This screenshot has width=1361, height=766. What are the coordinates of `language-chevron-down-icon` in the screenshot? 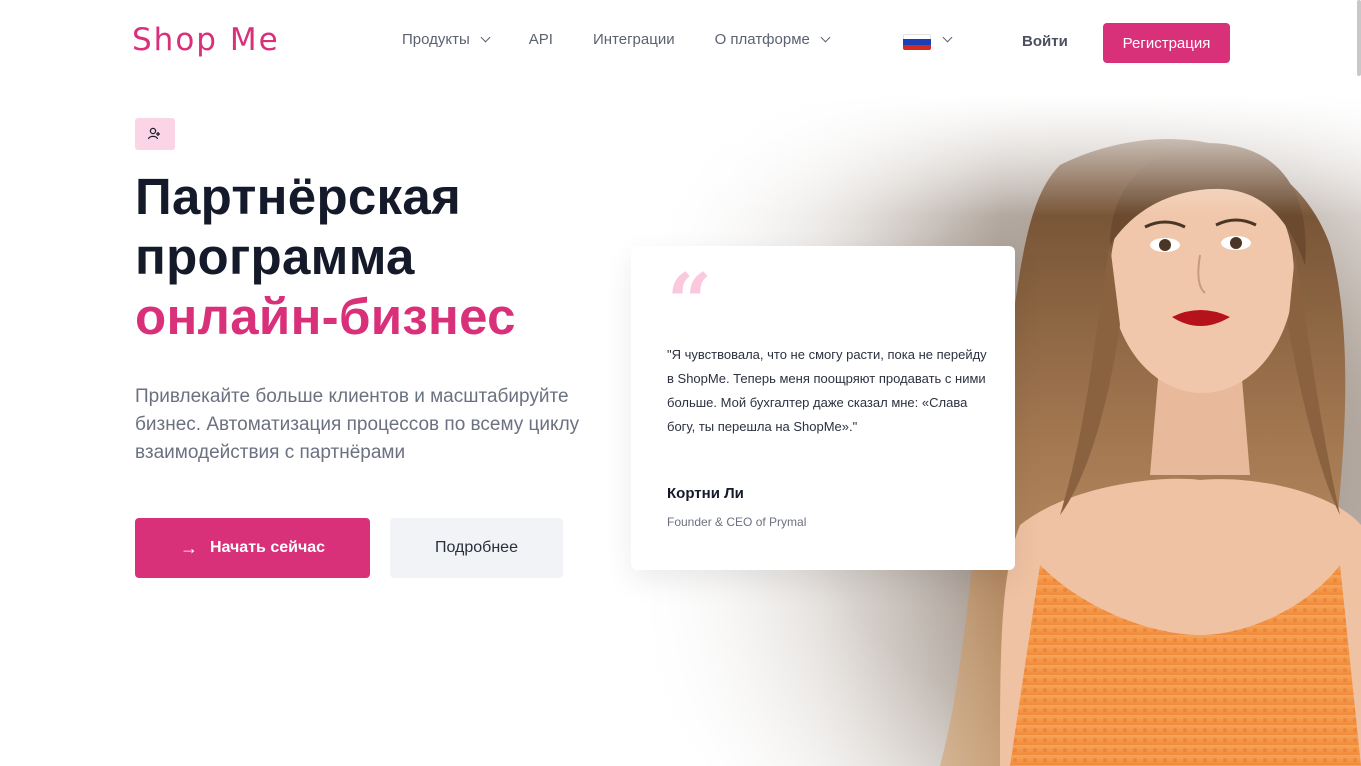 It's located at (947, 37).